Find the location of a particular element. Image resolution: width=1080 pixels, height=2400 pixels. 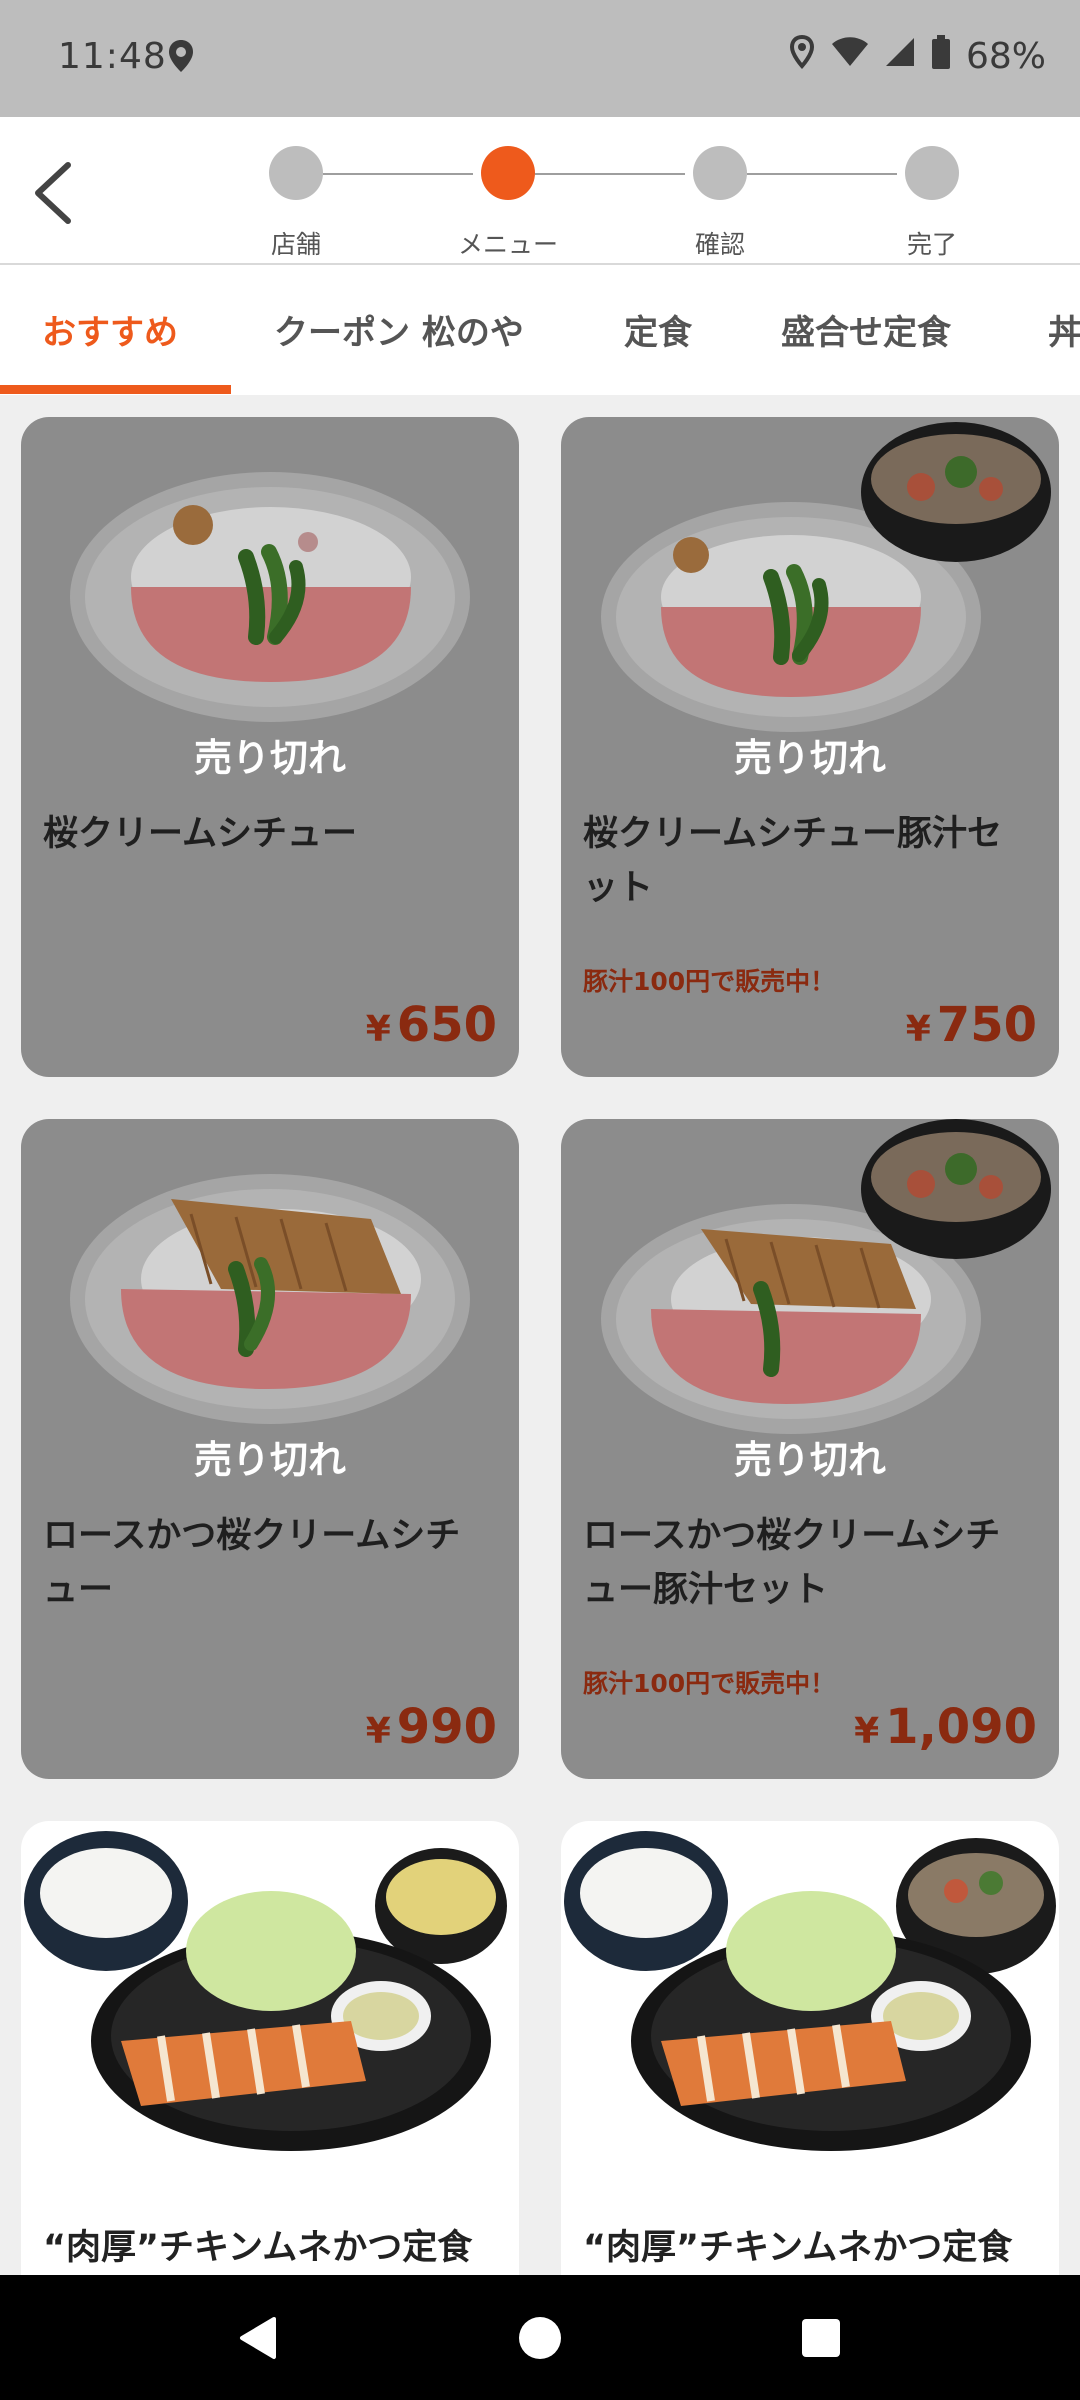

home-circle-icon is located at coordinates (540, 2338).